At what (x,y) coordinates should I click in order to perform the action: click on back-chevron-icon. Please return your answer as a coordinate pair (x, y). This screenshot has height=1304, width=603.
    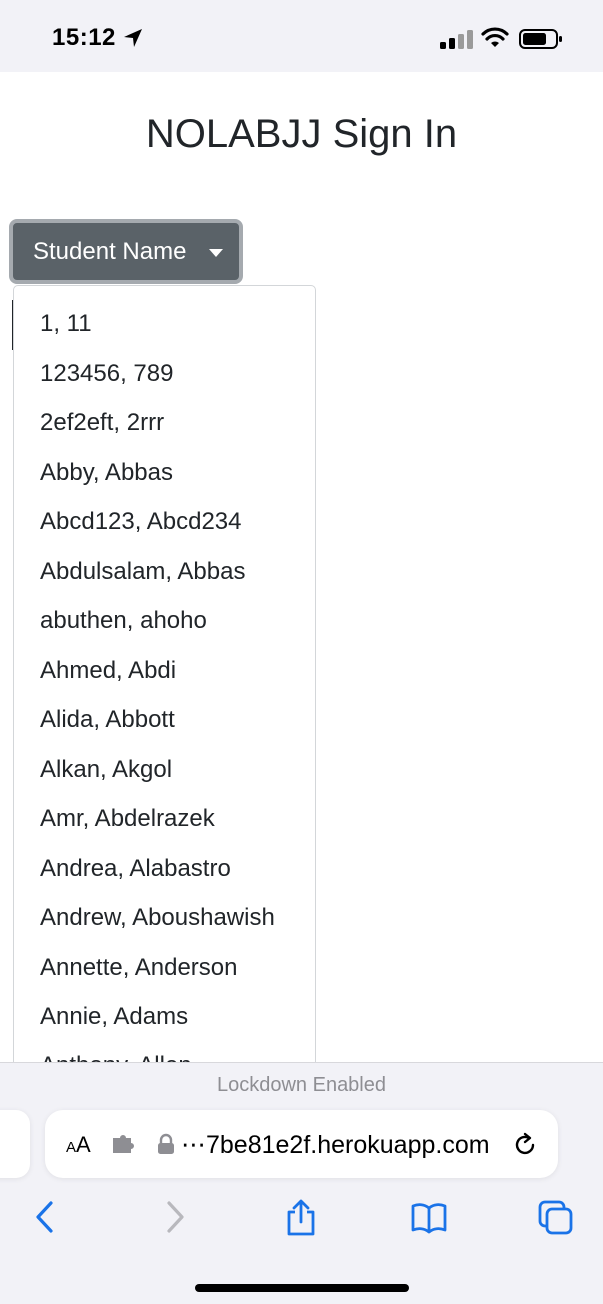
    Looking at the image, I should click on (45, 1217).